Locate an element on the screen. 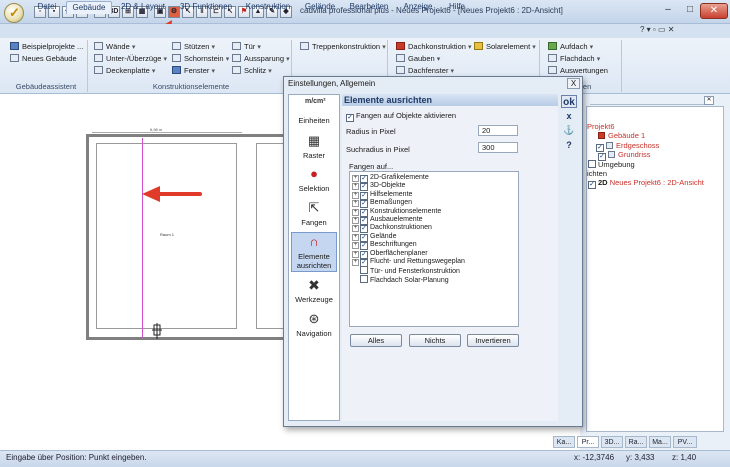  tree-item-2d-ansicht: ✓ 2D Neues Projekt6 : 2D-Ansicht is located at coordinates (646, 183).